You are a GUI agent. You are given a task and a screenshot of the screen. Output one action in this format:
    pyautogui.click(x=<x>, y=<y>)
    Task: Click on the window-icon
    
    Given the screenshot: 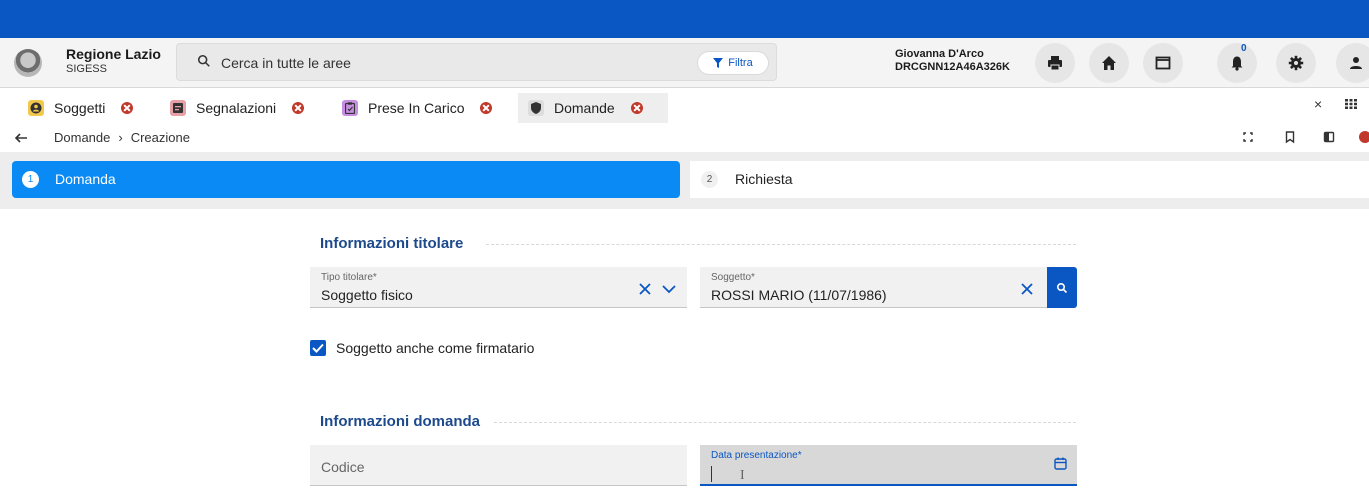 What is the action you would take?
    pyautogui.click(x=1163, y=63)
    